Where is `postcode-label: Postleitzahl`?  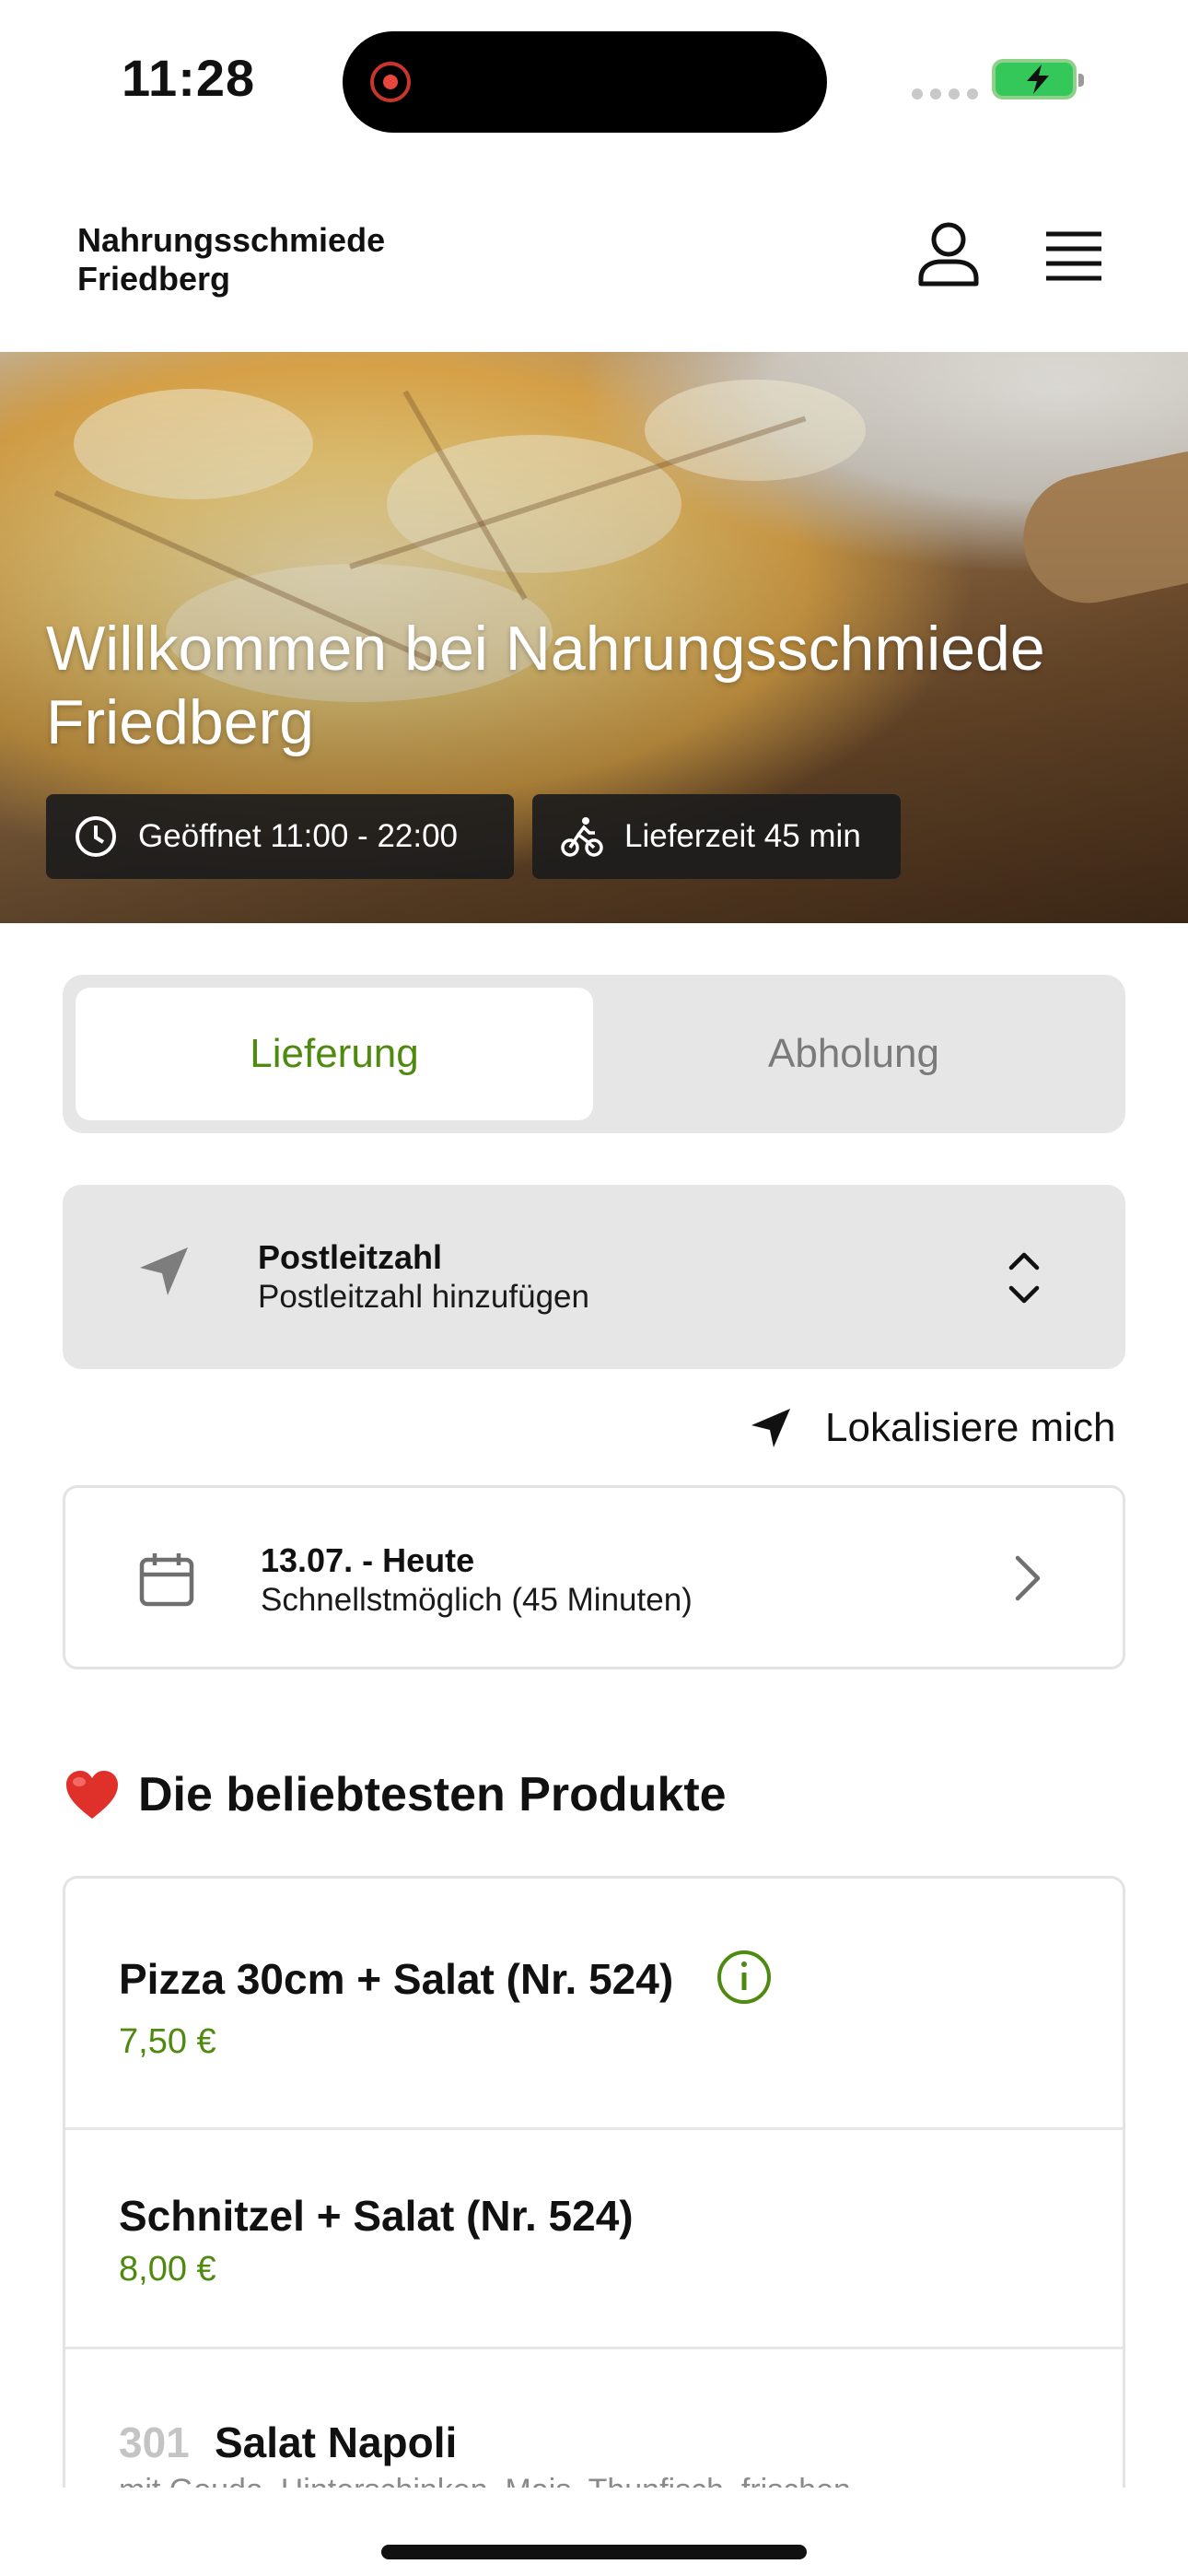
postcode-label: Postleitzahl is located at coordinates (350, 1257).